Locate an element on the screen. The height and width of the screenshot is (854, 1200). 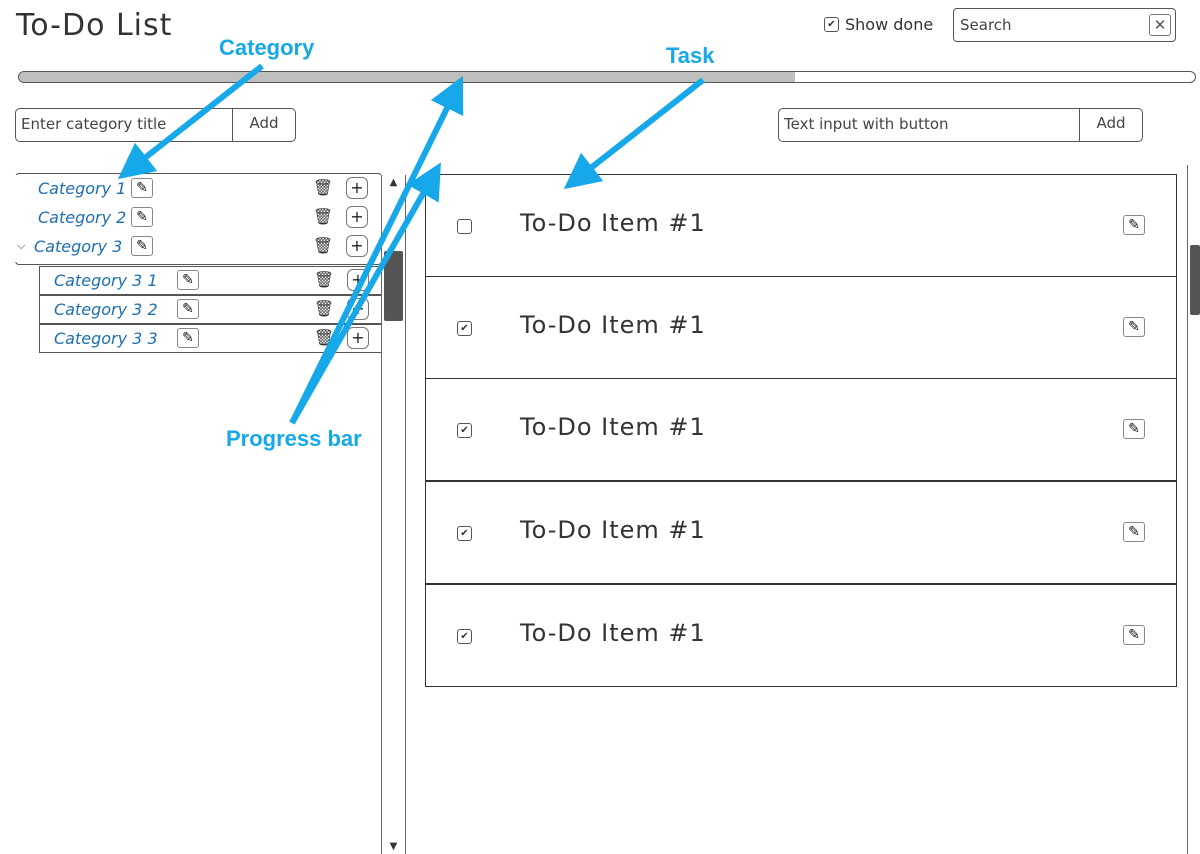
category-annotation: Category is located at coordinates (267, 47).